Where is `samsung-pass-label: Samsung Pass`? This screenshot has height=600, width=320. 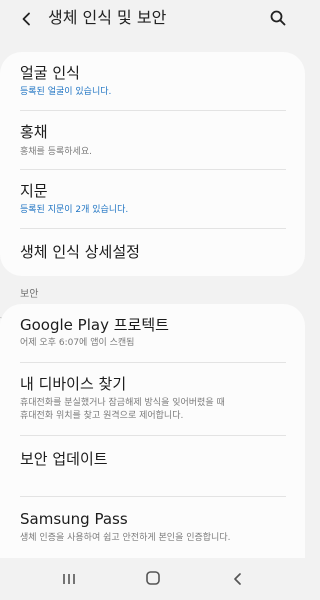
samsung-pass-label: Samsung Pass is located at coordinates (74, 519).